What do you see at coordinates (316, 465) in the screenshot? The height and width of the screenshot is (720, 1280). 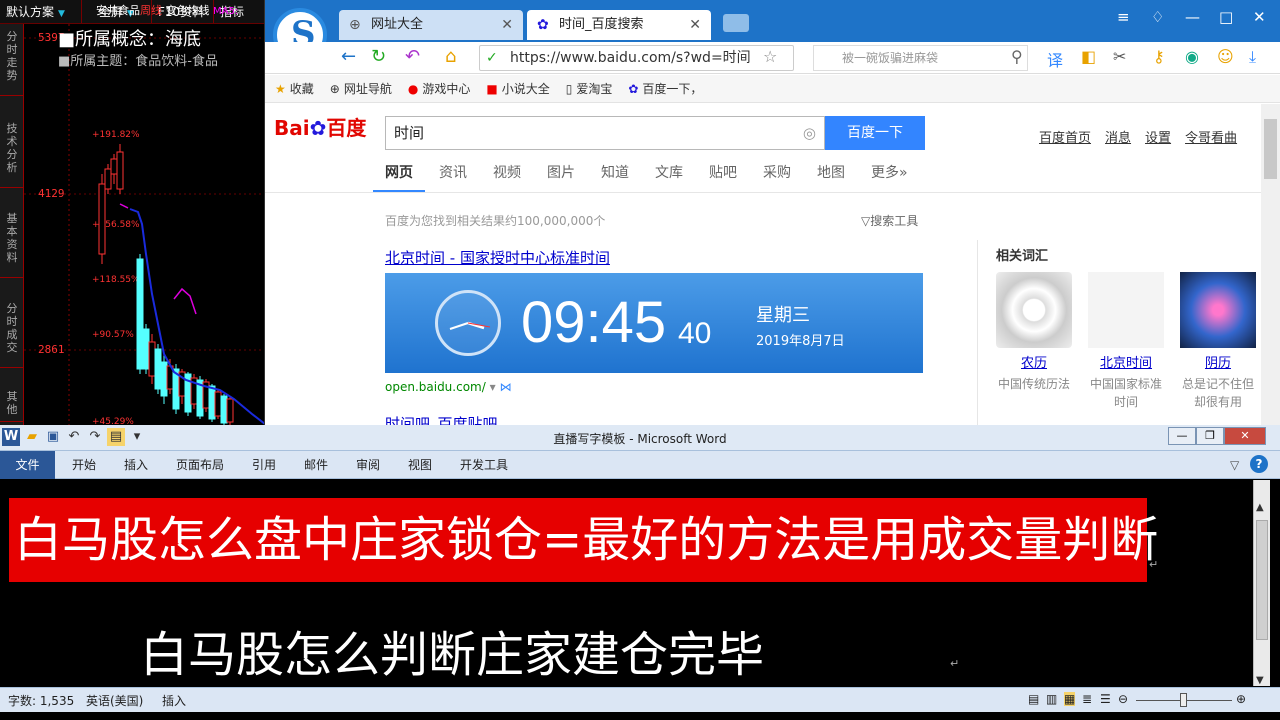 I see `tab-mailings: 邮件` at bounding box center [316, 465].